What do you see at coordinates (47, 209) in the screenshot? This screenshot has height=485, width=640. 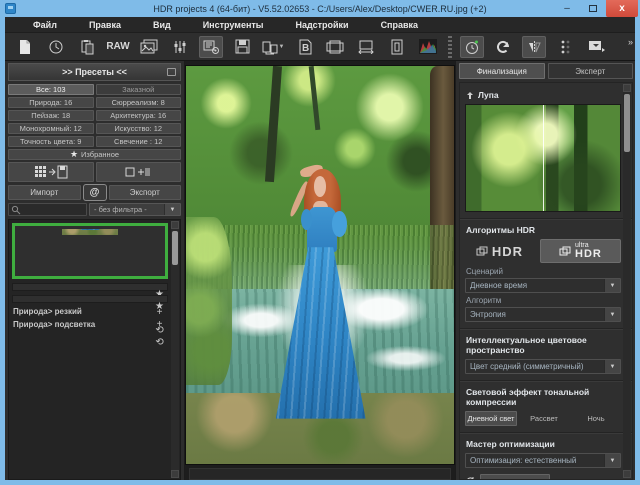 I see `preset-search-input` at bounding box center [47, 209].